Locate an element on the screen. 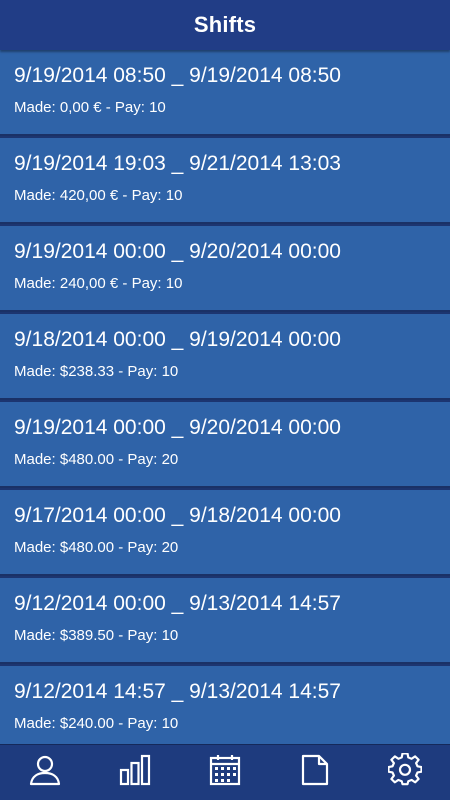 The width and height of the screenshot is (450, 800). calendar-icon is located at coordinates (225, 772).